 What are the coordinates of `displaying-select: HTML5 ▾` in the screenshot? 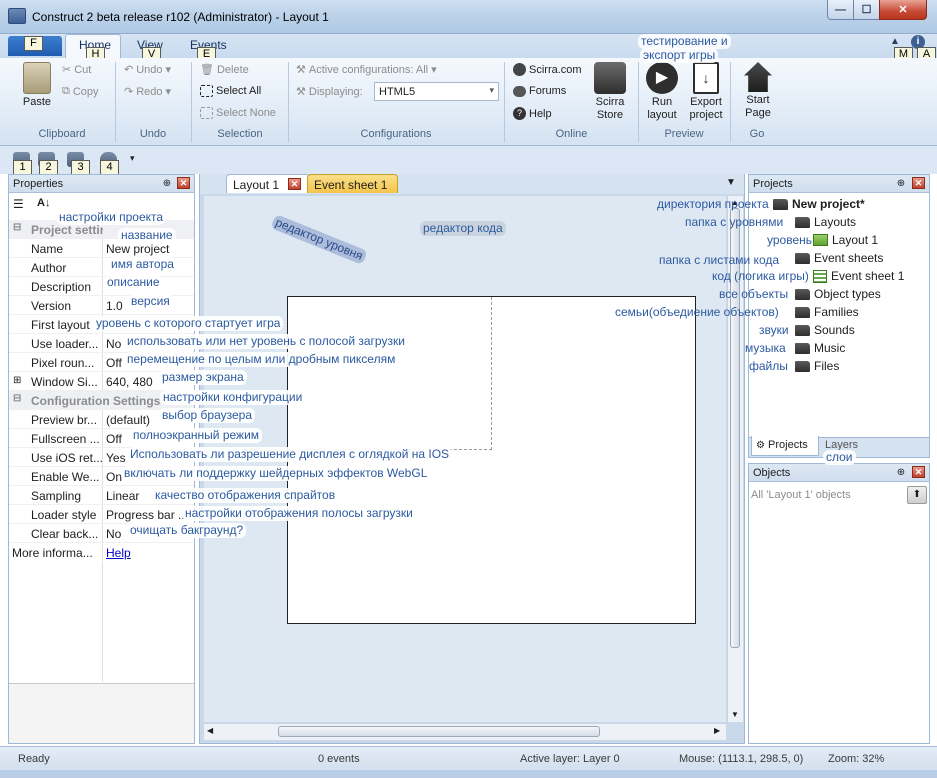 It's located at (436, 91).